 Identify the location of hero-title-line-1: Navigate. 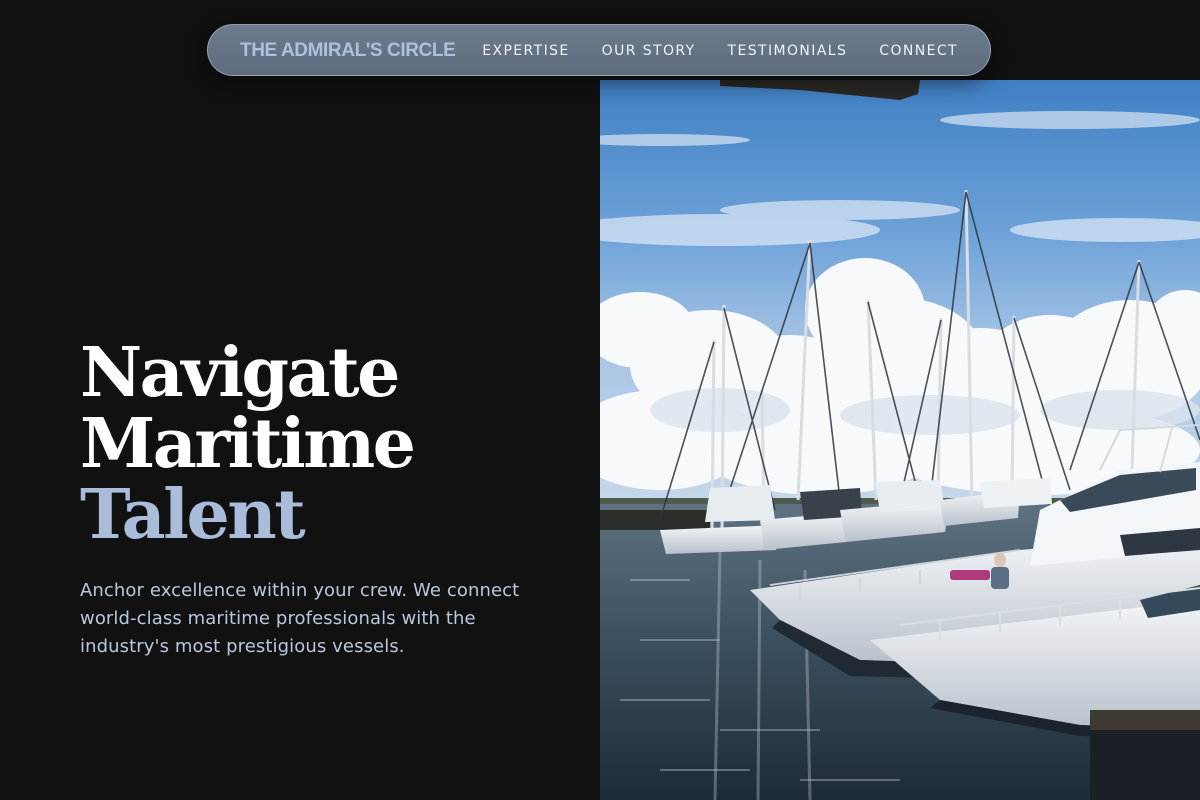
(240, 373).